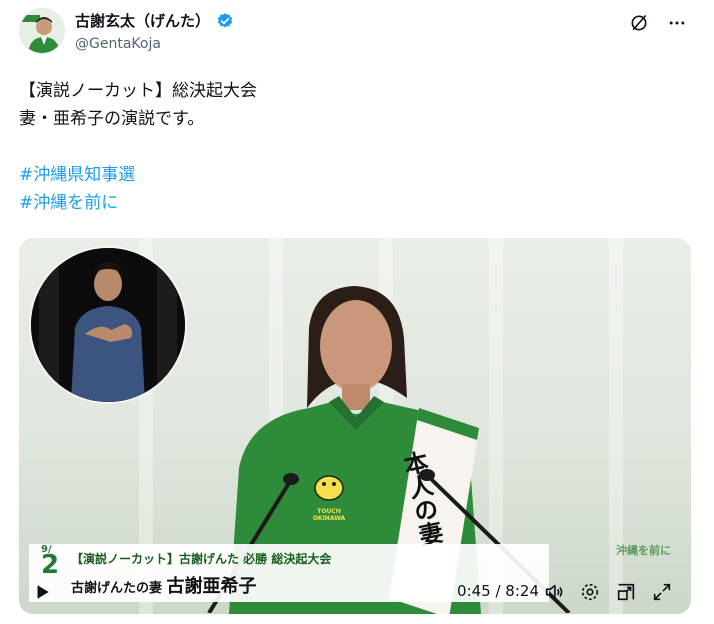 The image size is (714, 624). What do you see at coordinates (677, 23) in the screenshot?
I see `more-icon` at bounding box center [677, 23].